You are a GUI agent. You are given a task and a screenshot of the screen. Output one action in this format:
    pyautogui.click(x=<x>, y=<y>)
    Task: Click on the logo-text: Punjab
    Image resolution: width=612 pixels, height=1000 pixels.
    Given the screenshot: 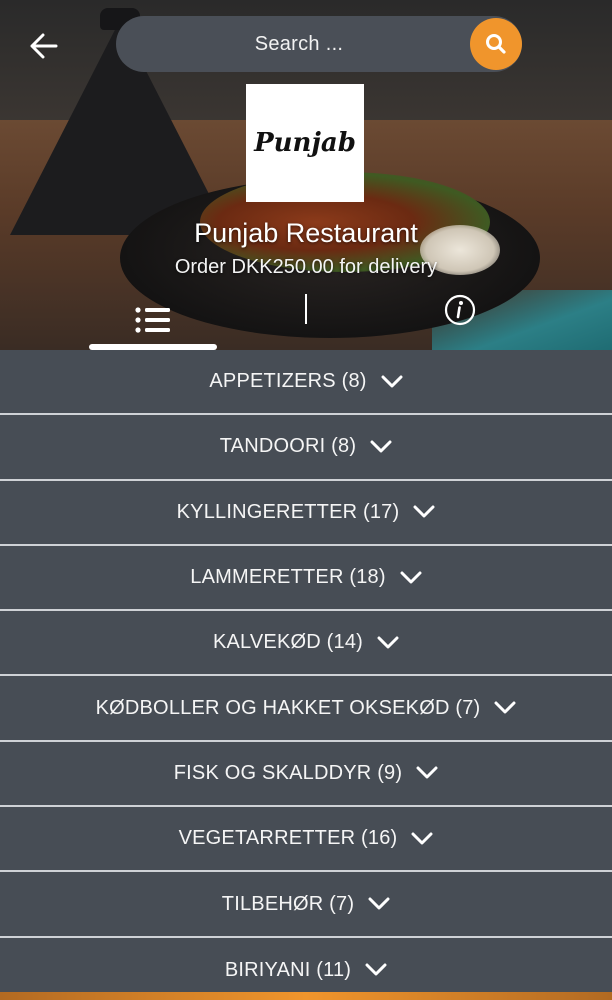 What is the action you would take?
    pyautogui.click(x=305, y=143)
    